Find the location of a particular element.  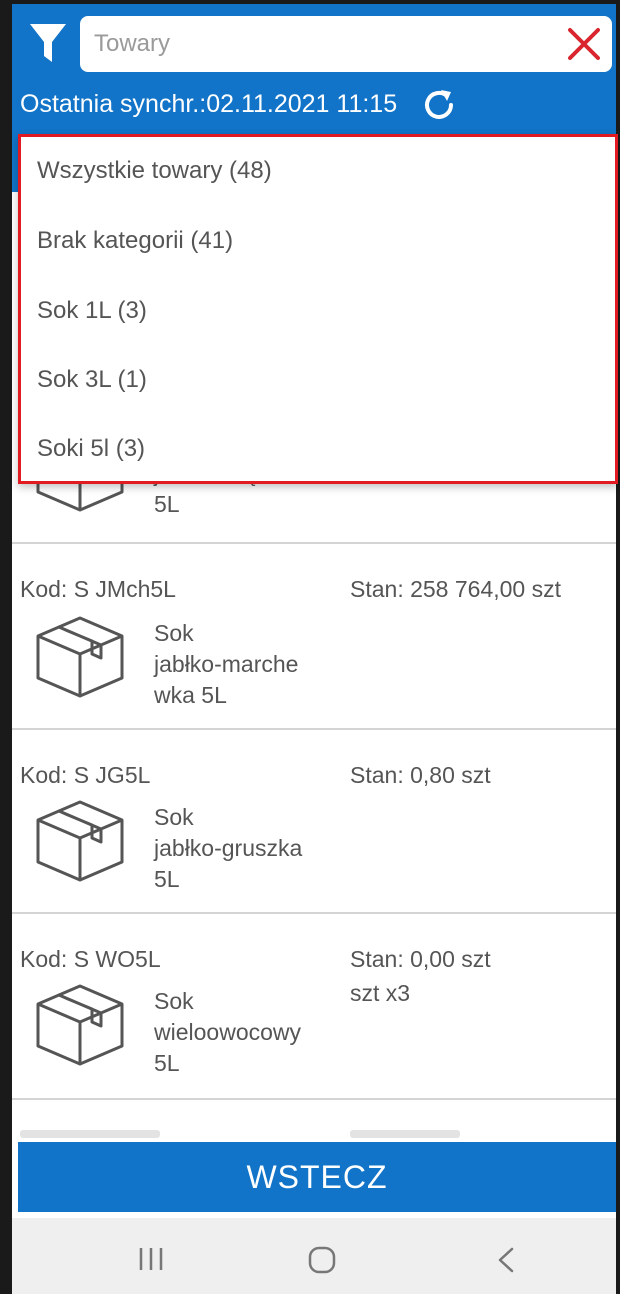

product-name: Sok wieloowocowy 5L is located at coordinates (228, 1032).